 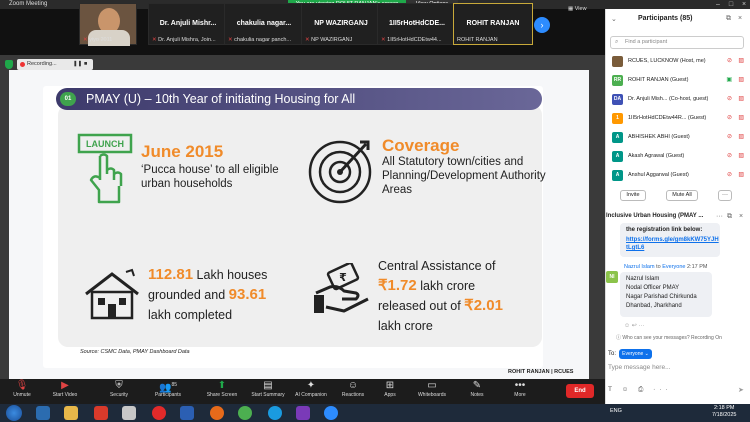 What do you see at coordinates (741, 216) in the screenshot?
I see `close-chat-icon: ×` at bounding box center [741, 216].